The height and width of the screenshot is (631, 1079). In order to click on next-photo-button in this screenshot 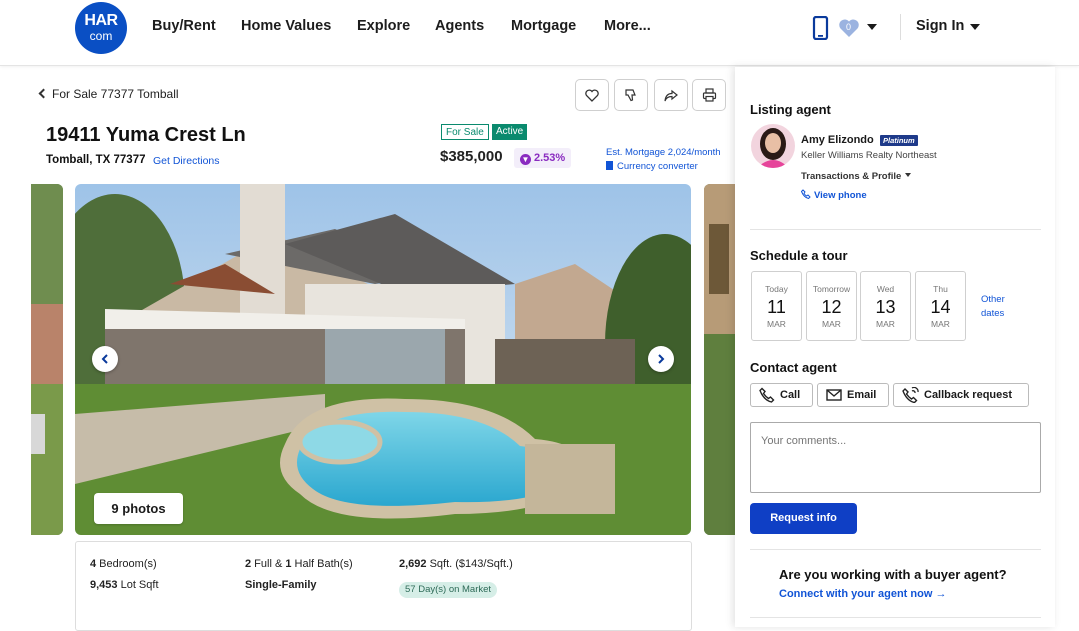, I will do `click(661, 359)`.